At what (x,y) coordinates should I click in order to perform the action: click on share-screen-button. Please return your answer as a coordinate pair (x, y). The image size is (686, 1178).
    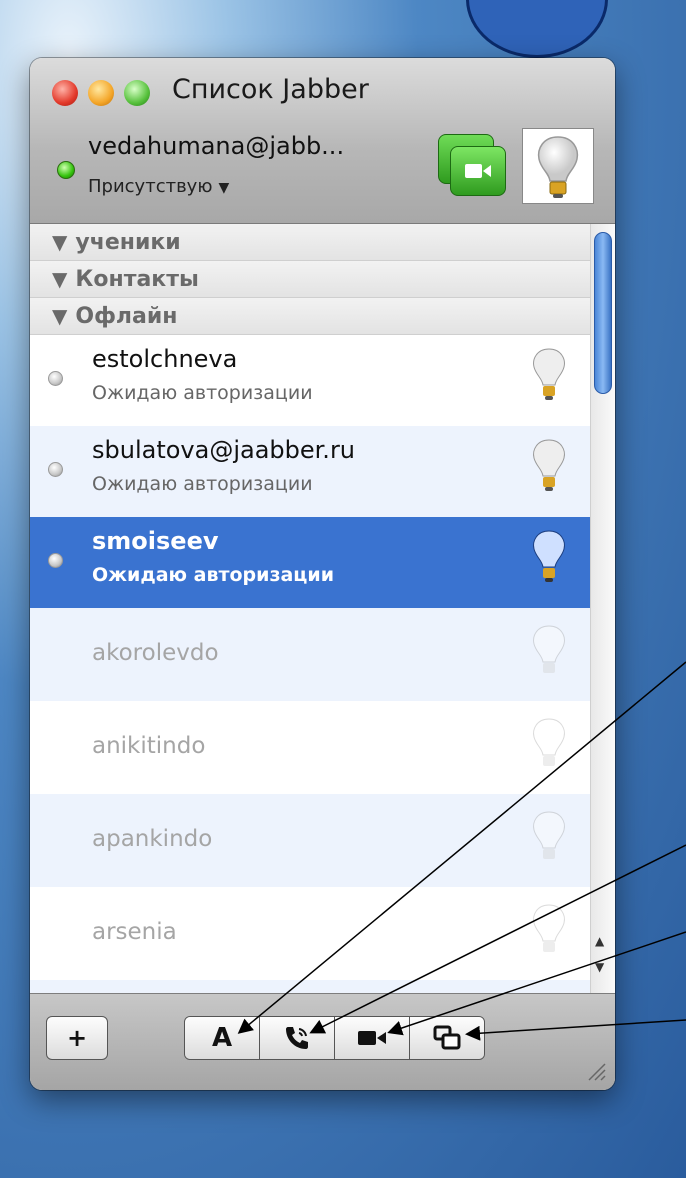
    Looking at the image, I should click on (447, 1038).